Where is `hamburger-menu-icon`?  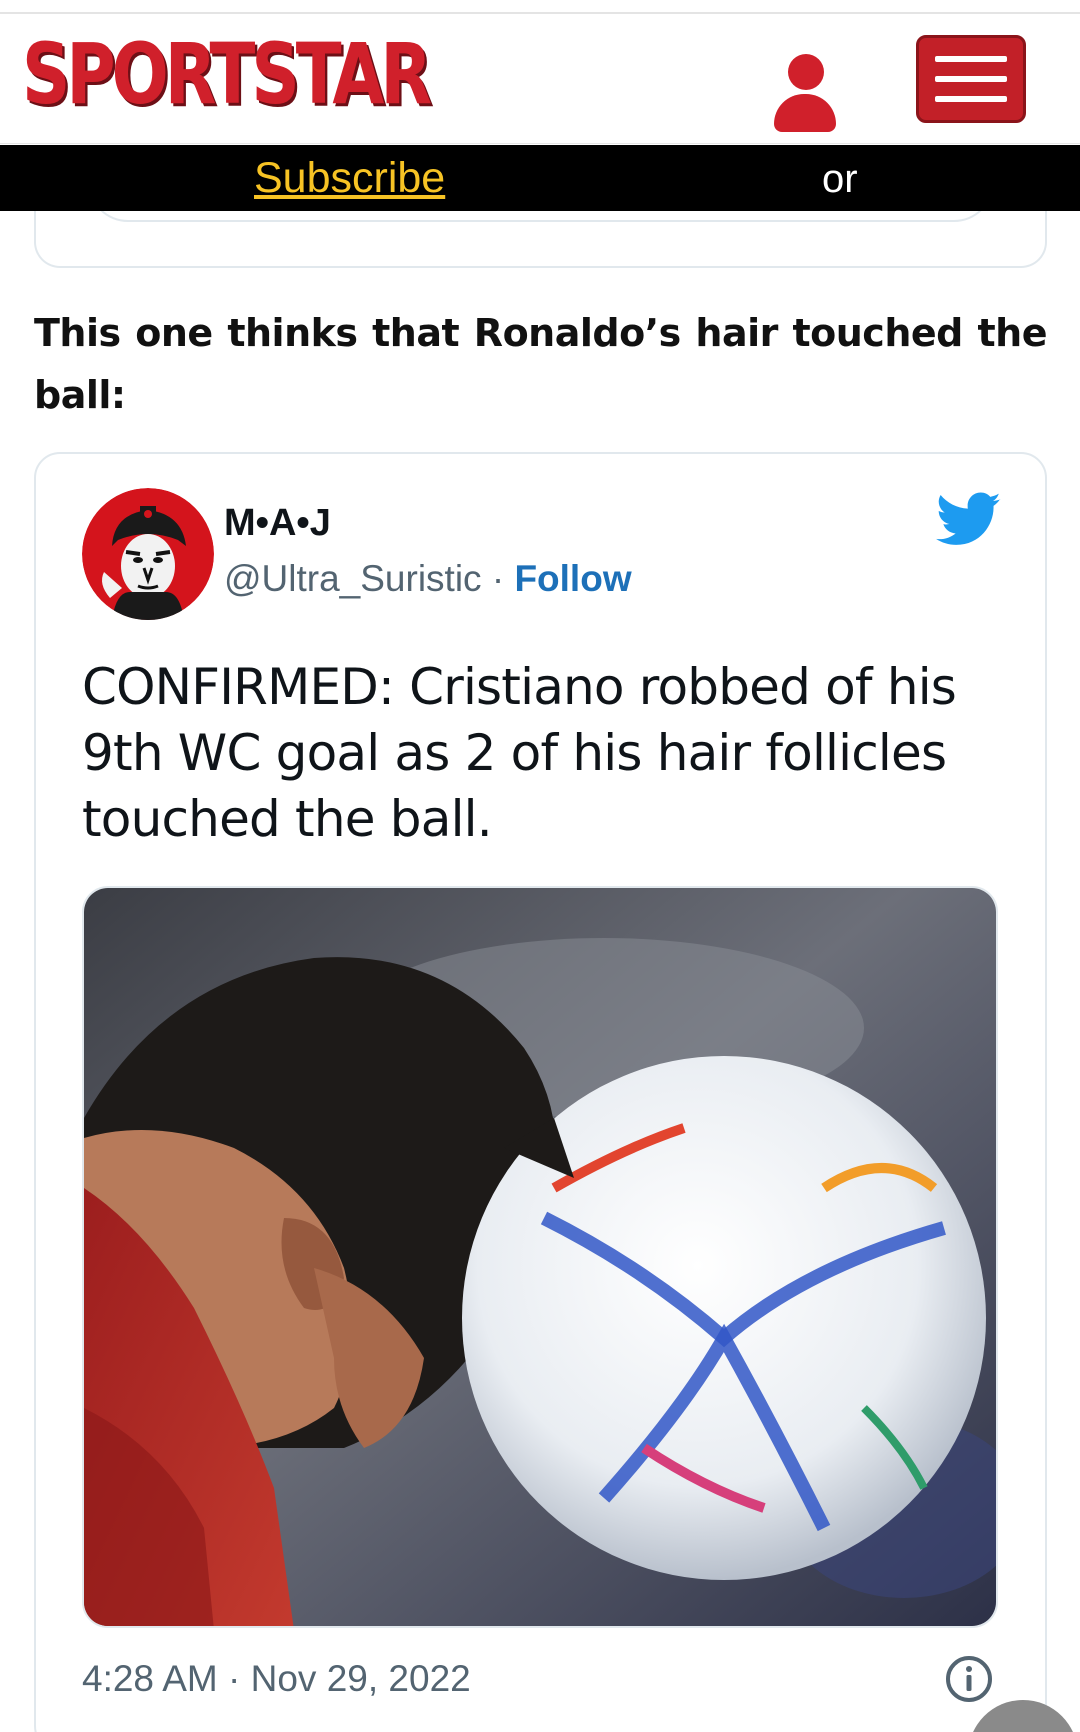
hamburger-menu-icon is located at coordinates (971, 79).